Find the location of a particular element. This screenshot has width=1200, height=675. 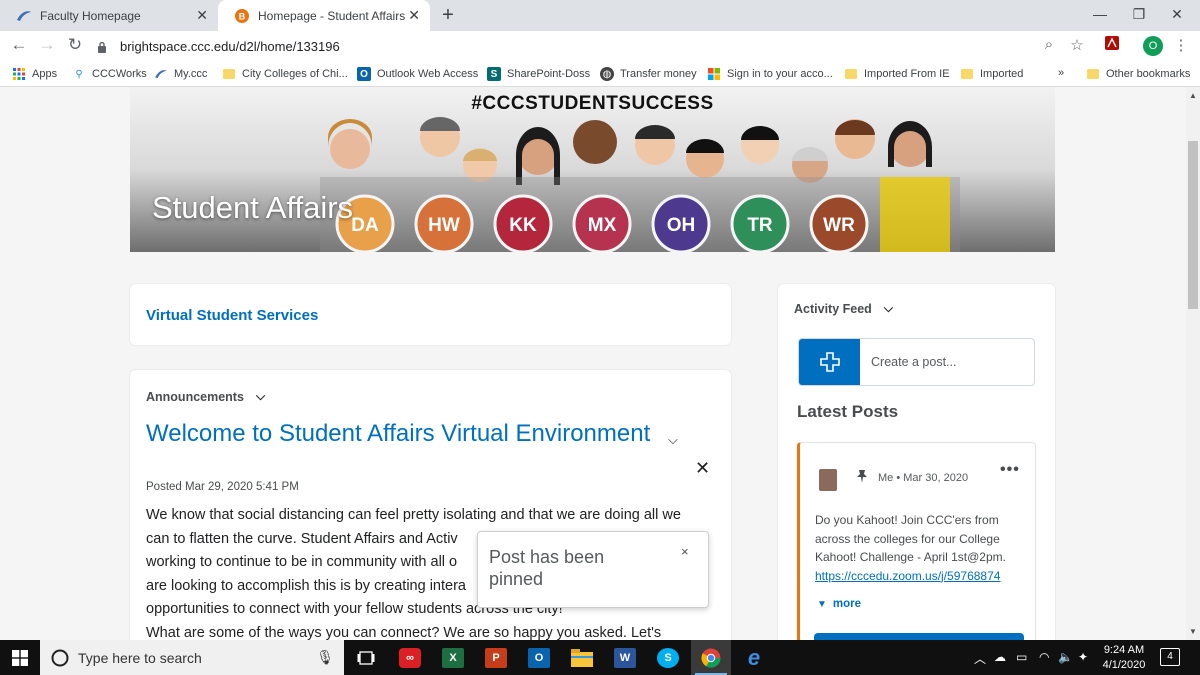

more-label: more is located at coordinates (847, 604).